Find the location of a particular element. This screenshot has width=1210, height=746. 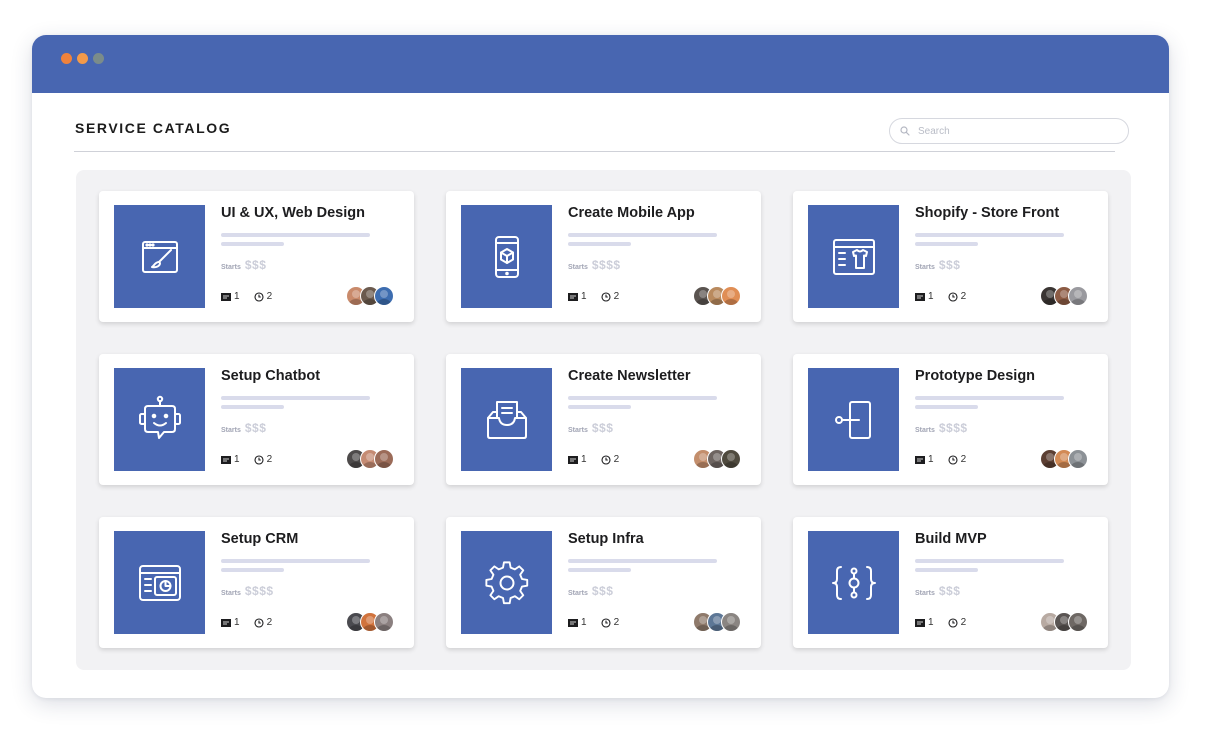

service-card: Create Mobile App Starts $$$$ 1 2 is located at coordinates (603, 256).